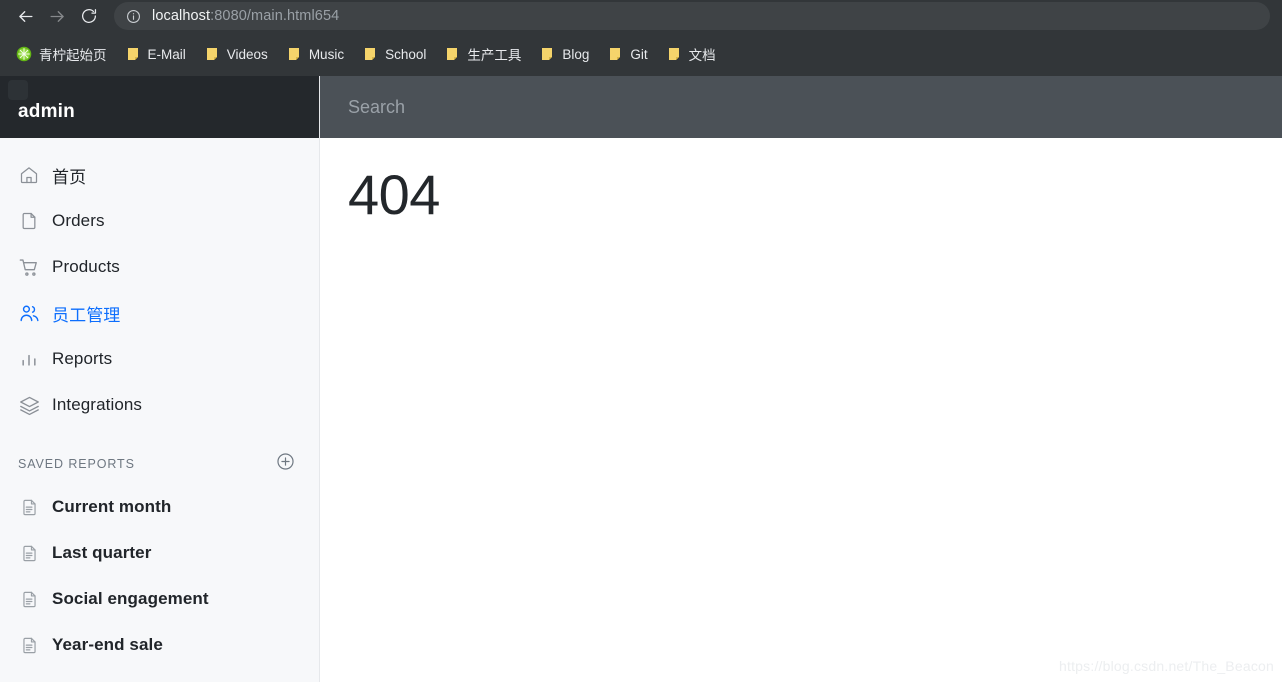 This screenshot has height=682, width=1282. Describe the element at coordinates (46, 111) in the screenshot. I see `brand-name: admin` at that location.